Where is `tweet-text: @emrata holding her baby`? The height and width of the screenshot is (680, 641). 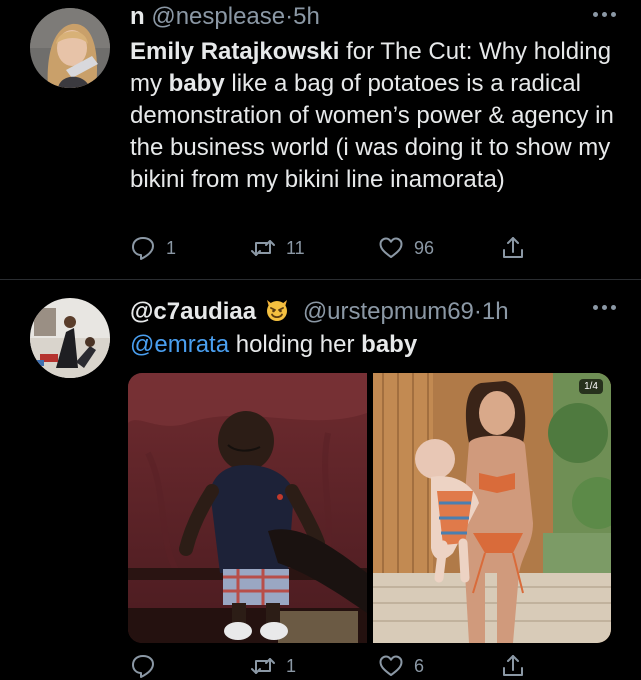 tweet-text: @emrata holding her baby is located at coordinates (375, 345).